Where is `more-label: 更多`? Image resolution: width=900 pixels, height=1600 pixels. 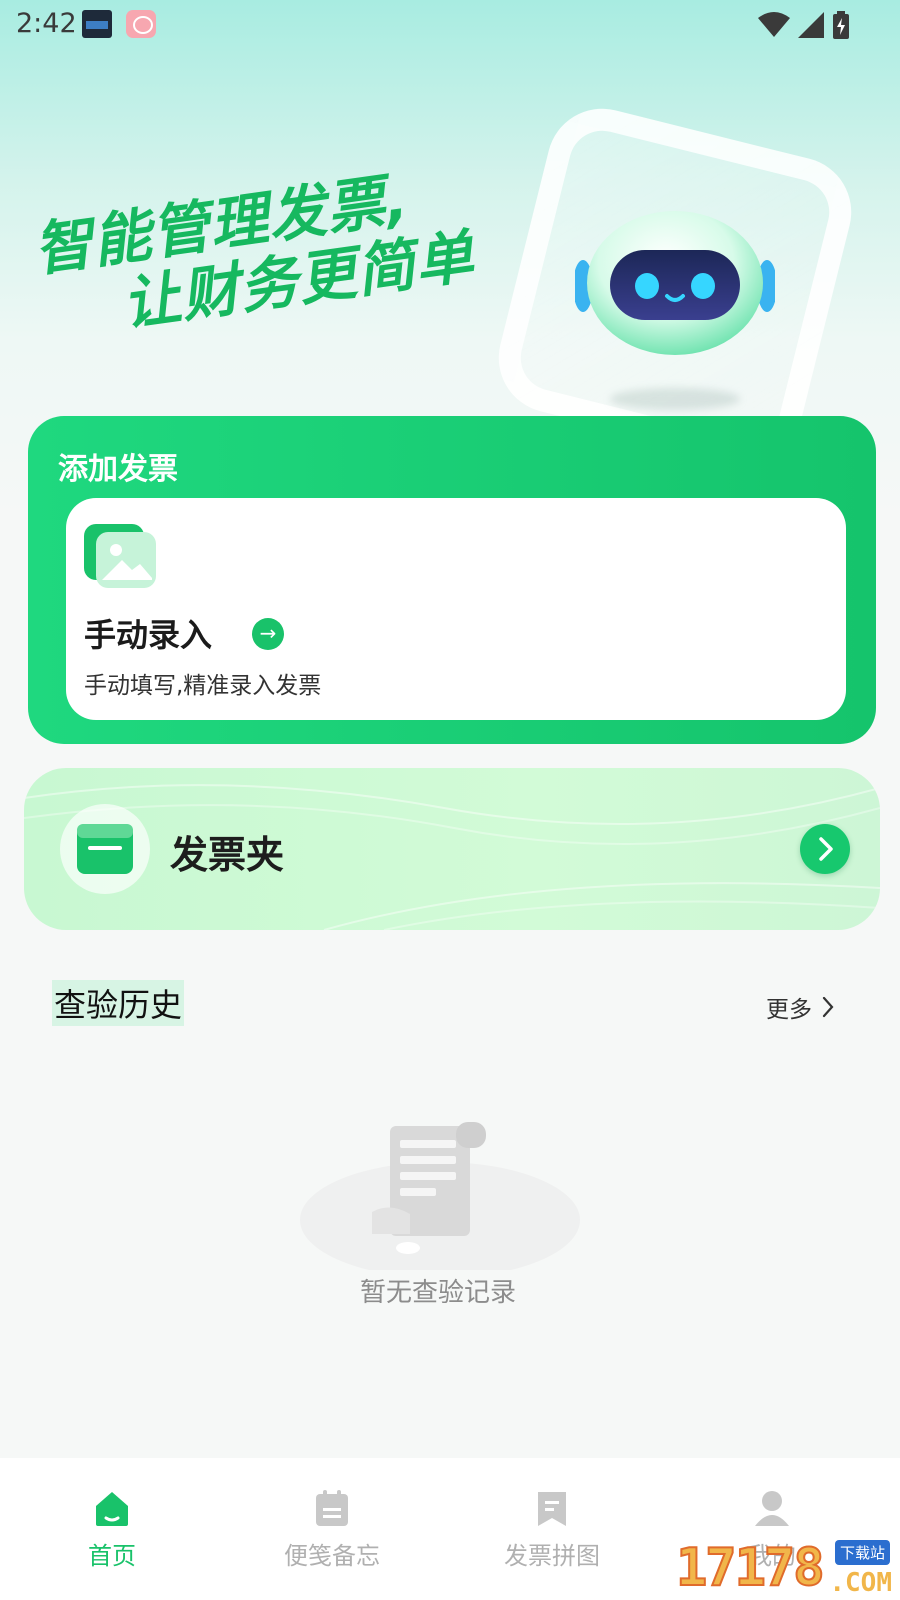
more-label: 更多 is located at coordinates (789, 1010).